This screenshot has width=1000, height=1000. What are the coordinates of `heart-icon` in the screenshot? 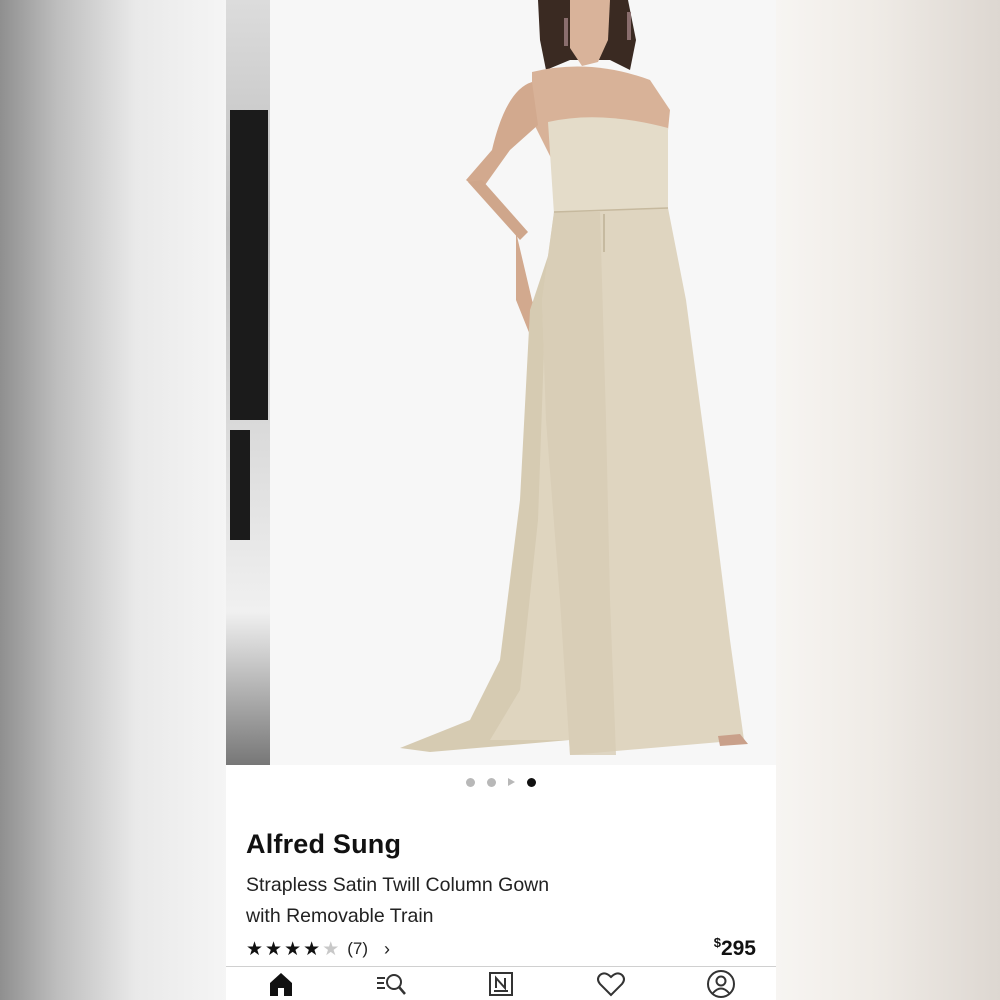 It's located at (611, 984).